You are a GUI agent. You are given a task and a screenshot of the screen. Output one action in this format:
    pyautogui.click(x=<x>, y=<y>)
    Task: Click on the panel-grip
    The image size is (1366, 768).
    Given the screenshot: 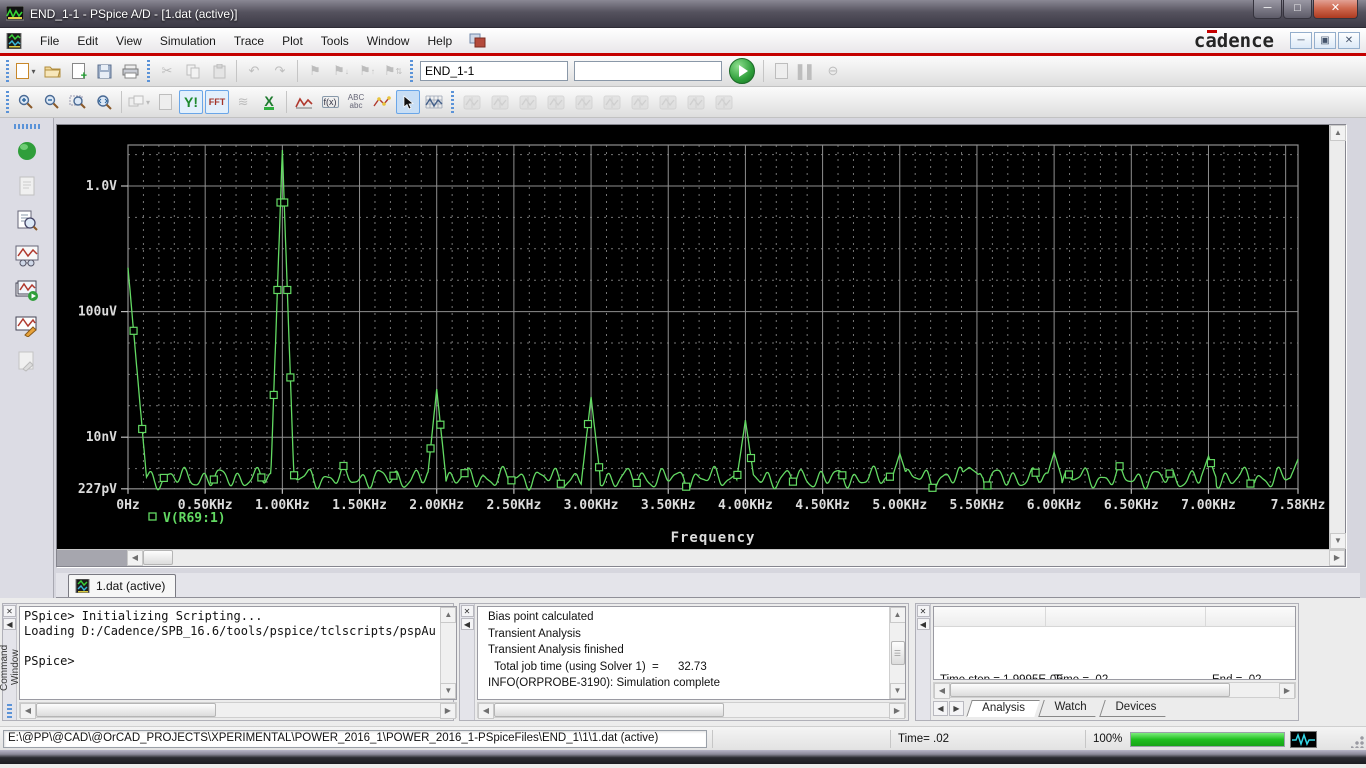 What is the action you would take?
    pyautogui.click(x=9, y=711)
    